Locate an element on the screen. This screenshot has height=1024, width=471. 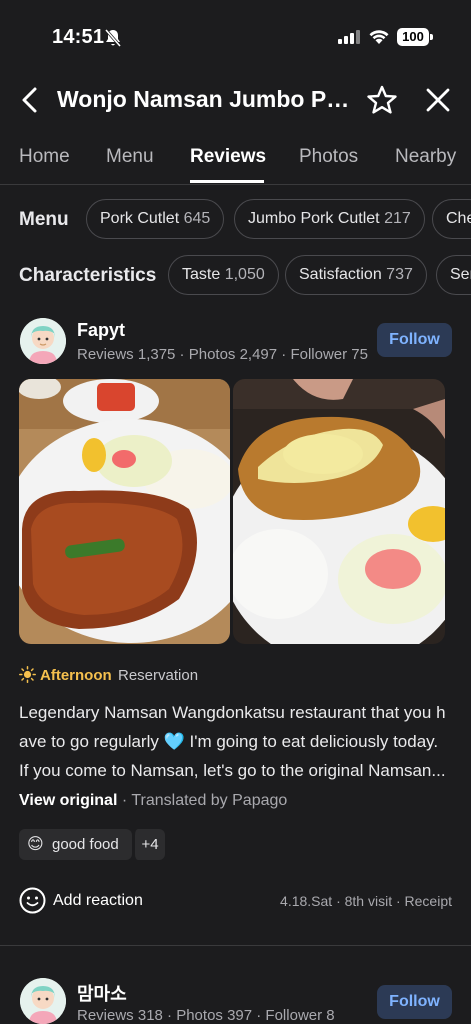
tab-reviews: Reviews is located at coordinates (228, 157).